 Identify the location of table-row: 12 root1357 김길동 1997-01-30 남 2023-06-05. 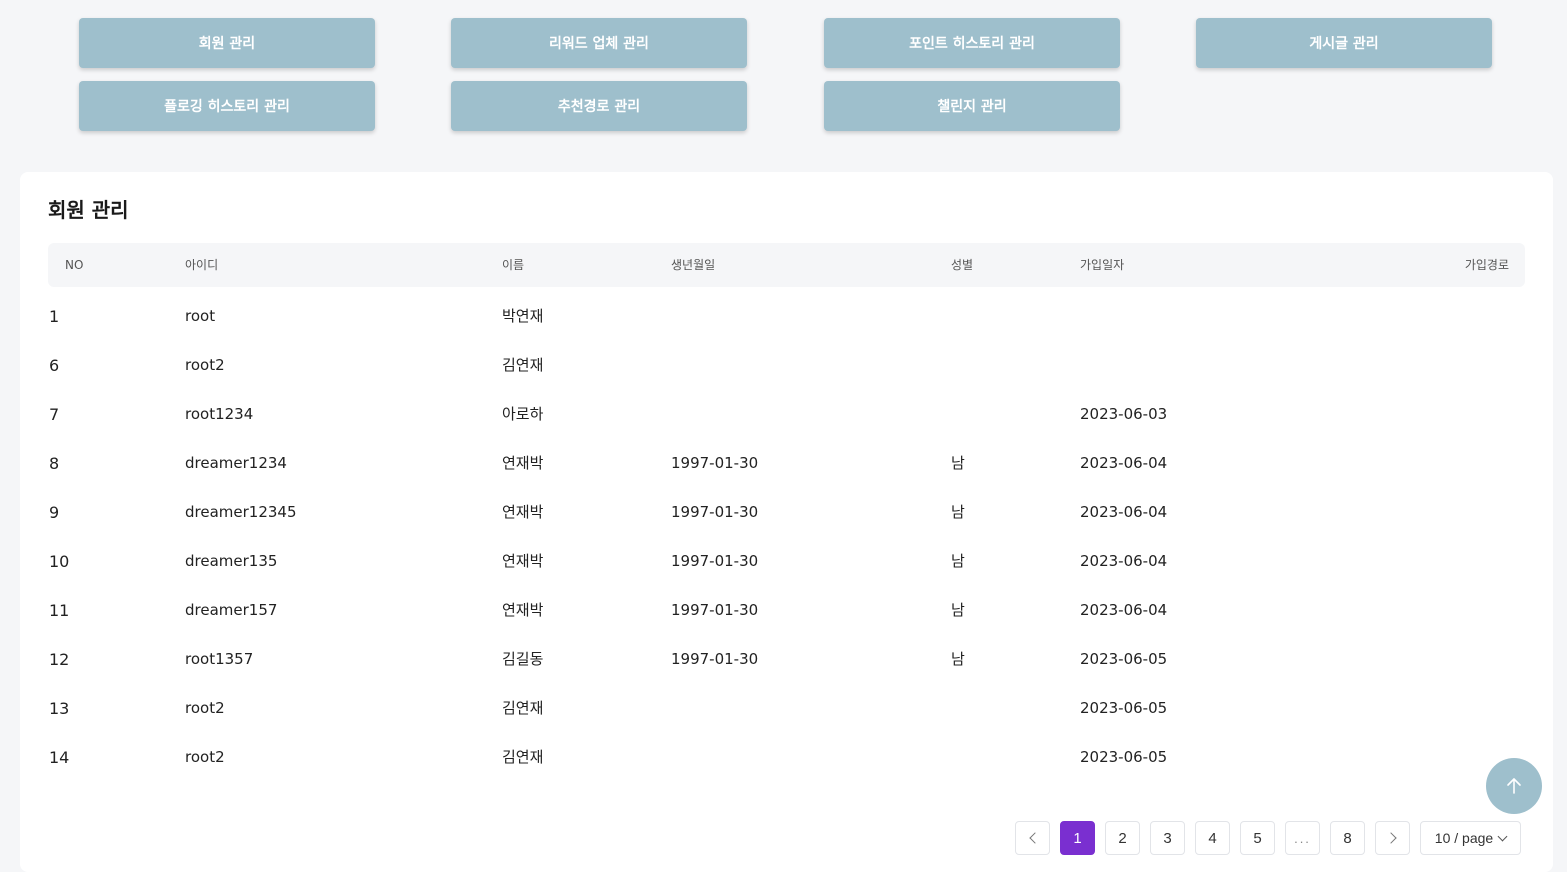
(786, 659).